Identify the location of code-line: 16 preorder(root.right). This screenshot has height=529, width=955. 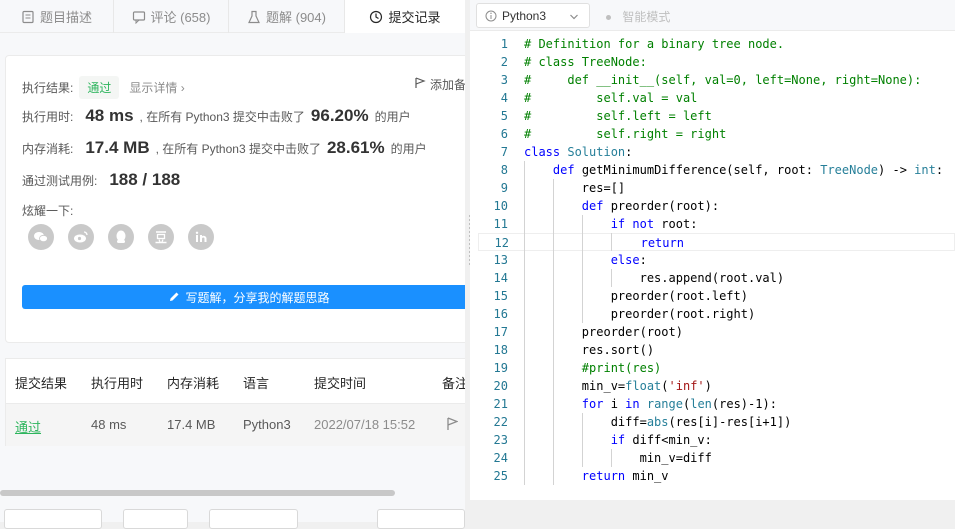
(716, 314).